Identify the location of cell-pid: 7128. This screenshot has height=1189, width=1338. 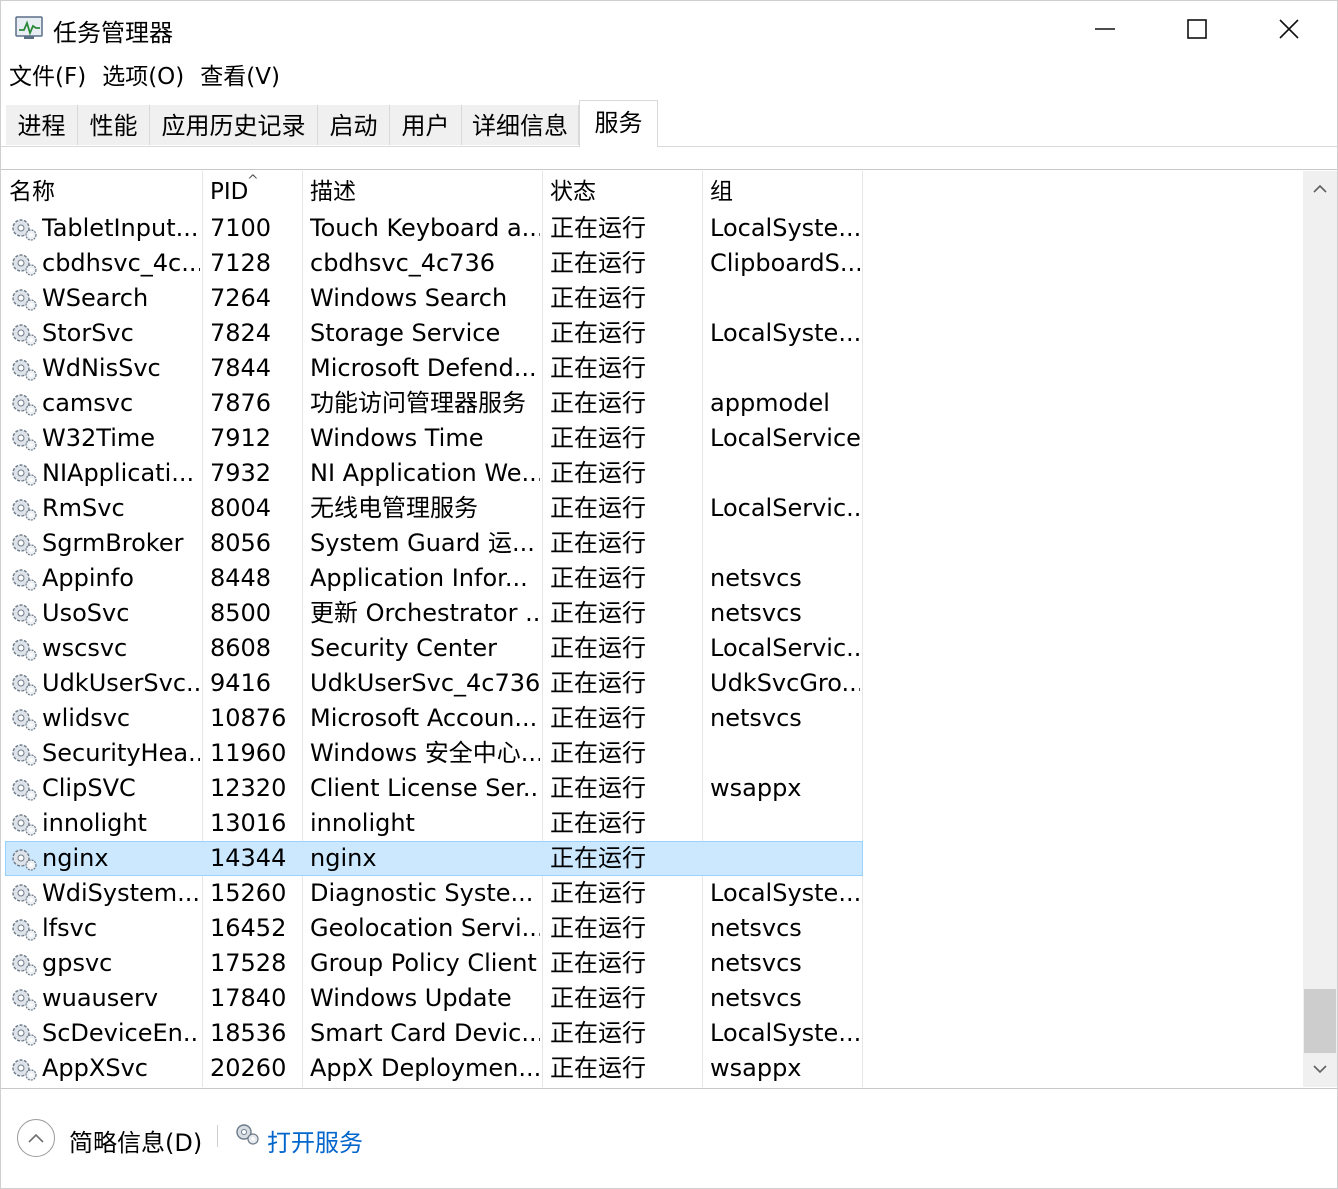
(241, 263).